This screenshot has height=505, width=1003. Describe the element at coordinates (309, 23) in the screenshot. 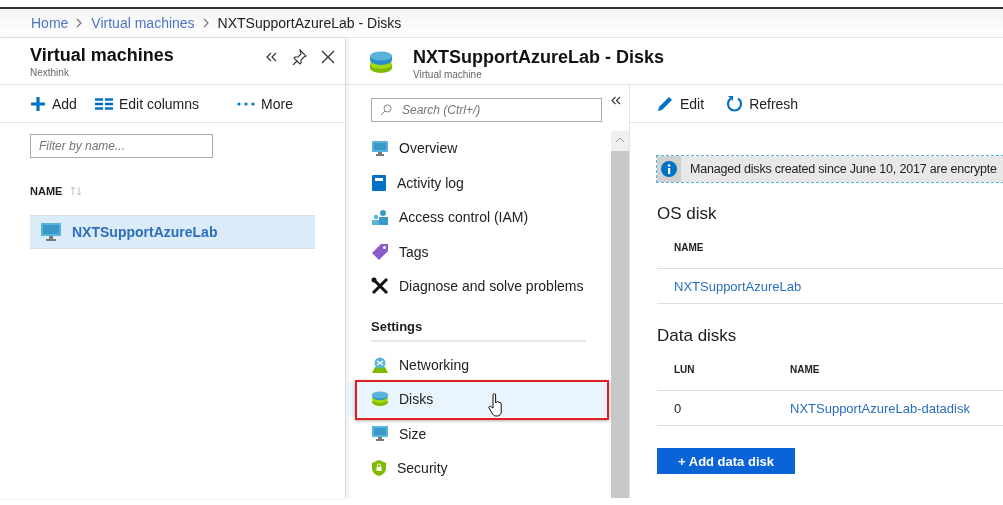

I see `breadcrumb-current-page: NXTSupportAzureLab - Disks` at that location.